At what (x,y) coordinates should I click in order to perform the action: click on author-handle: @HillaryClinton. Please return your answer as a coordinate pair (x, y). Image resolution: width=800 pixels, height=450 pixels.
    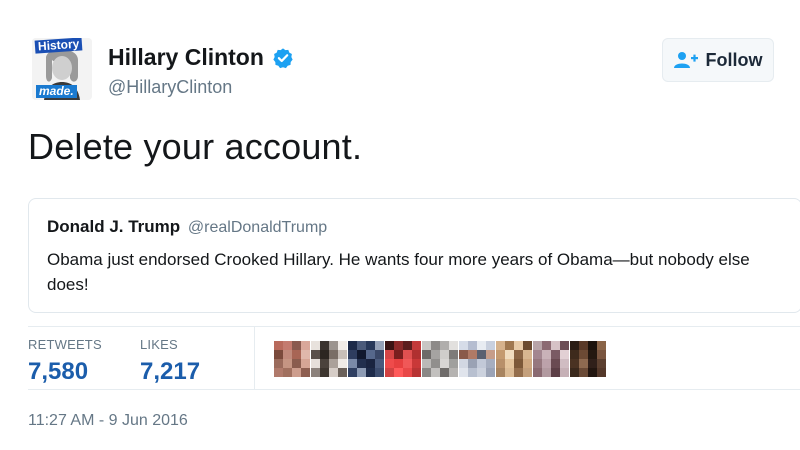
    Looking at the image, I should click on (201, 87).